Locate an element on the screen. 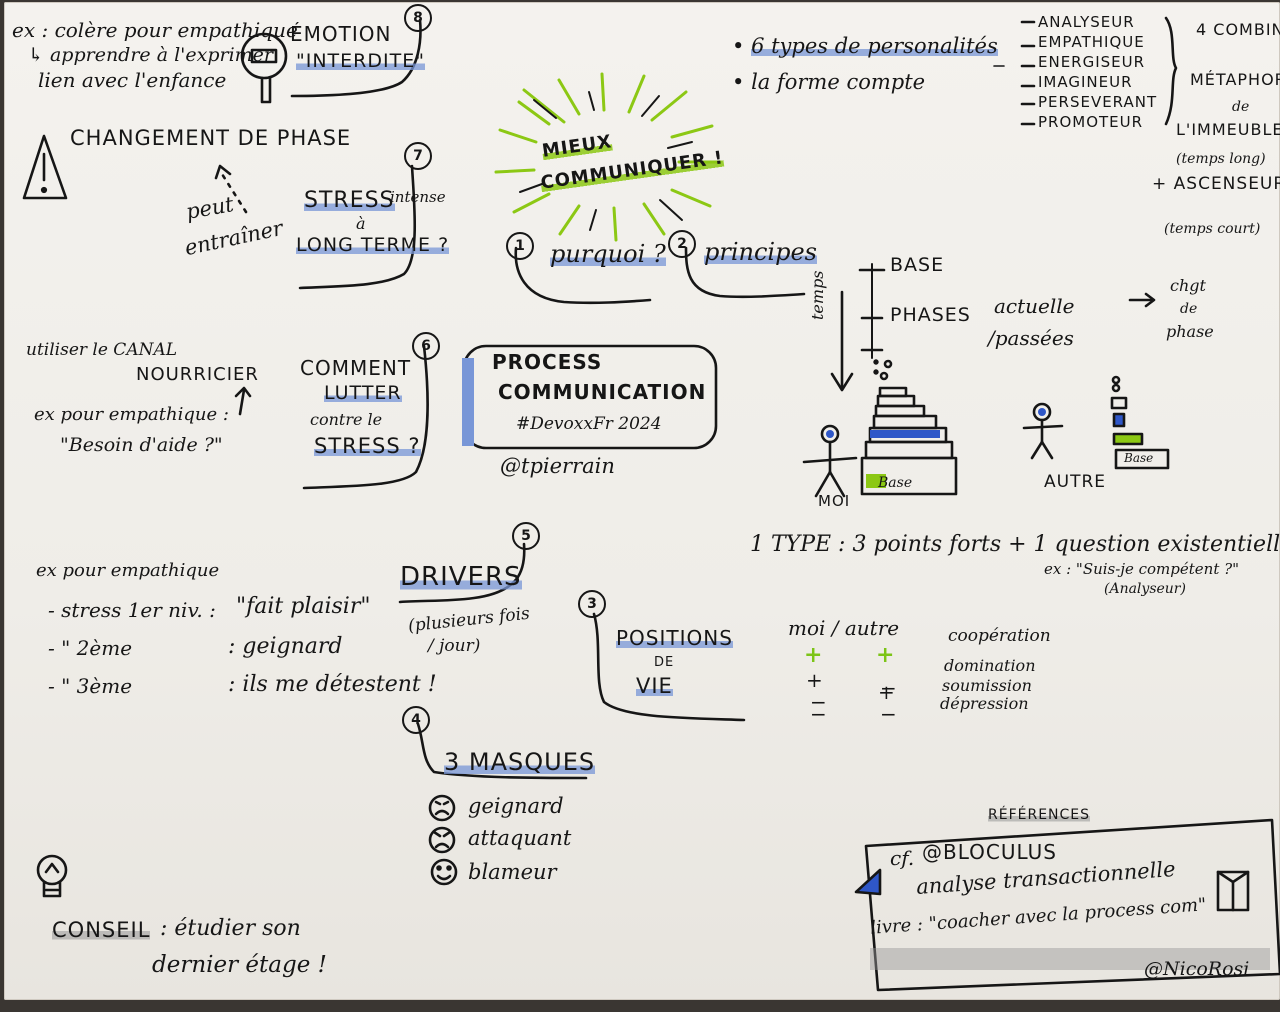  masque-blameur: blameur is located at coordinates (512, 872).